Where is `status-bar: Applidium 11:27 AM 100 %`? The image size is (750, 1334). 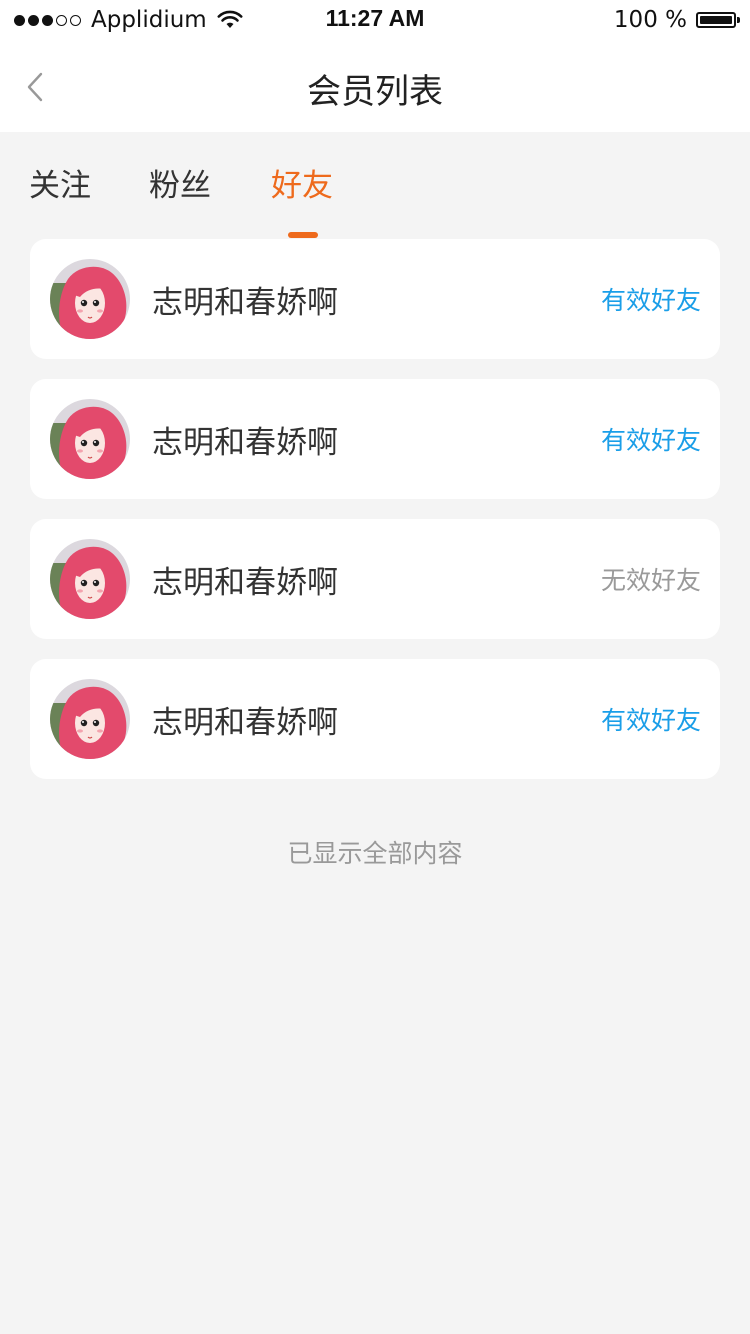
status-bar: Applidium 11:27 AM 100 % is located at coordinates (375, 20).